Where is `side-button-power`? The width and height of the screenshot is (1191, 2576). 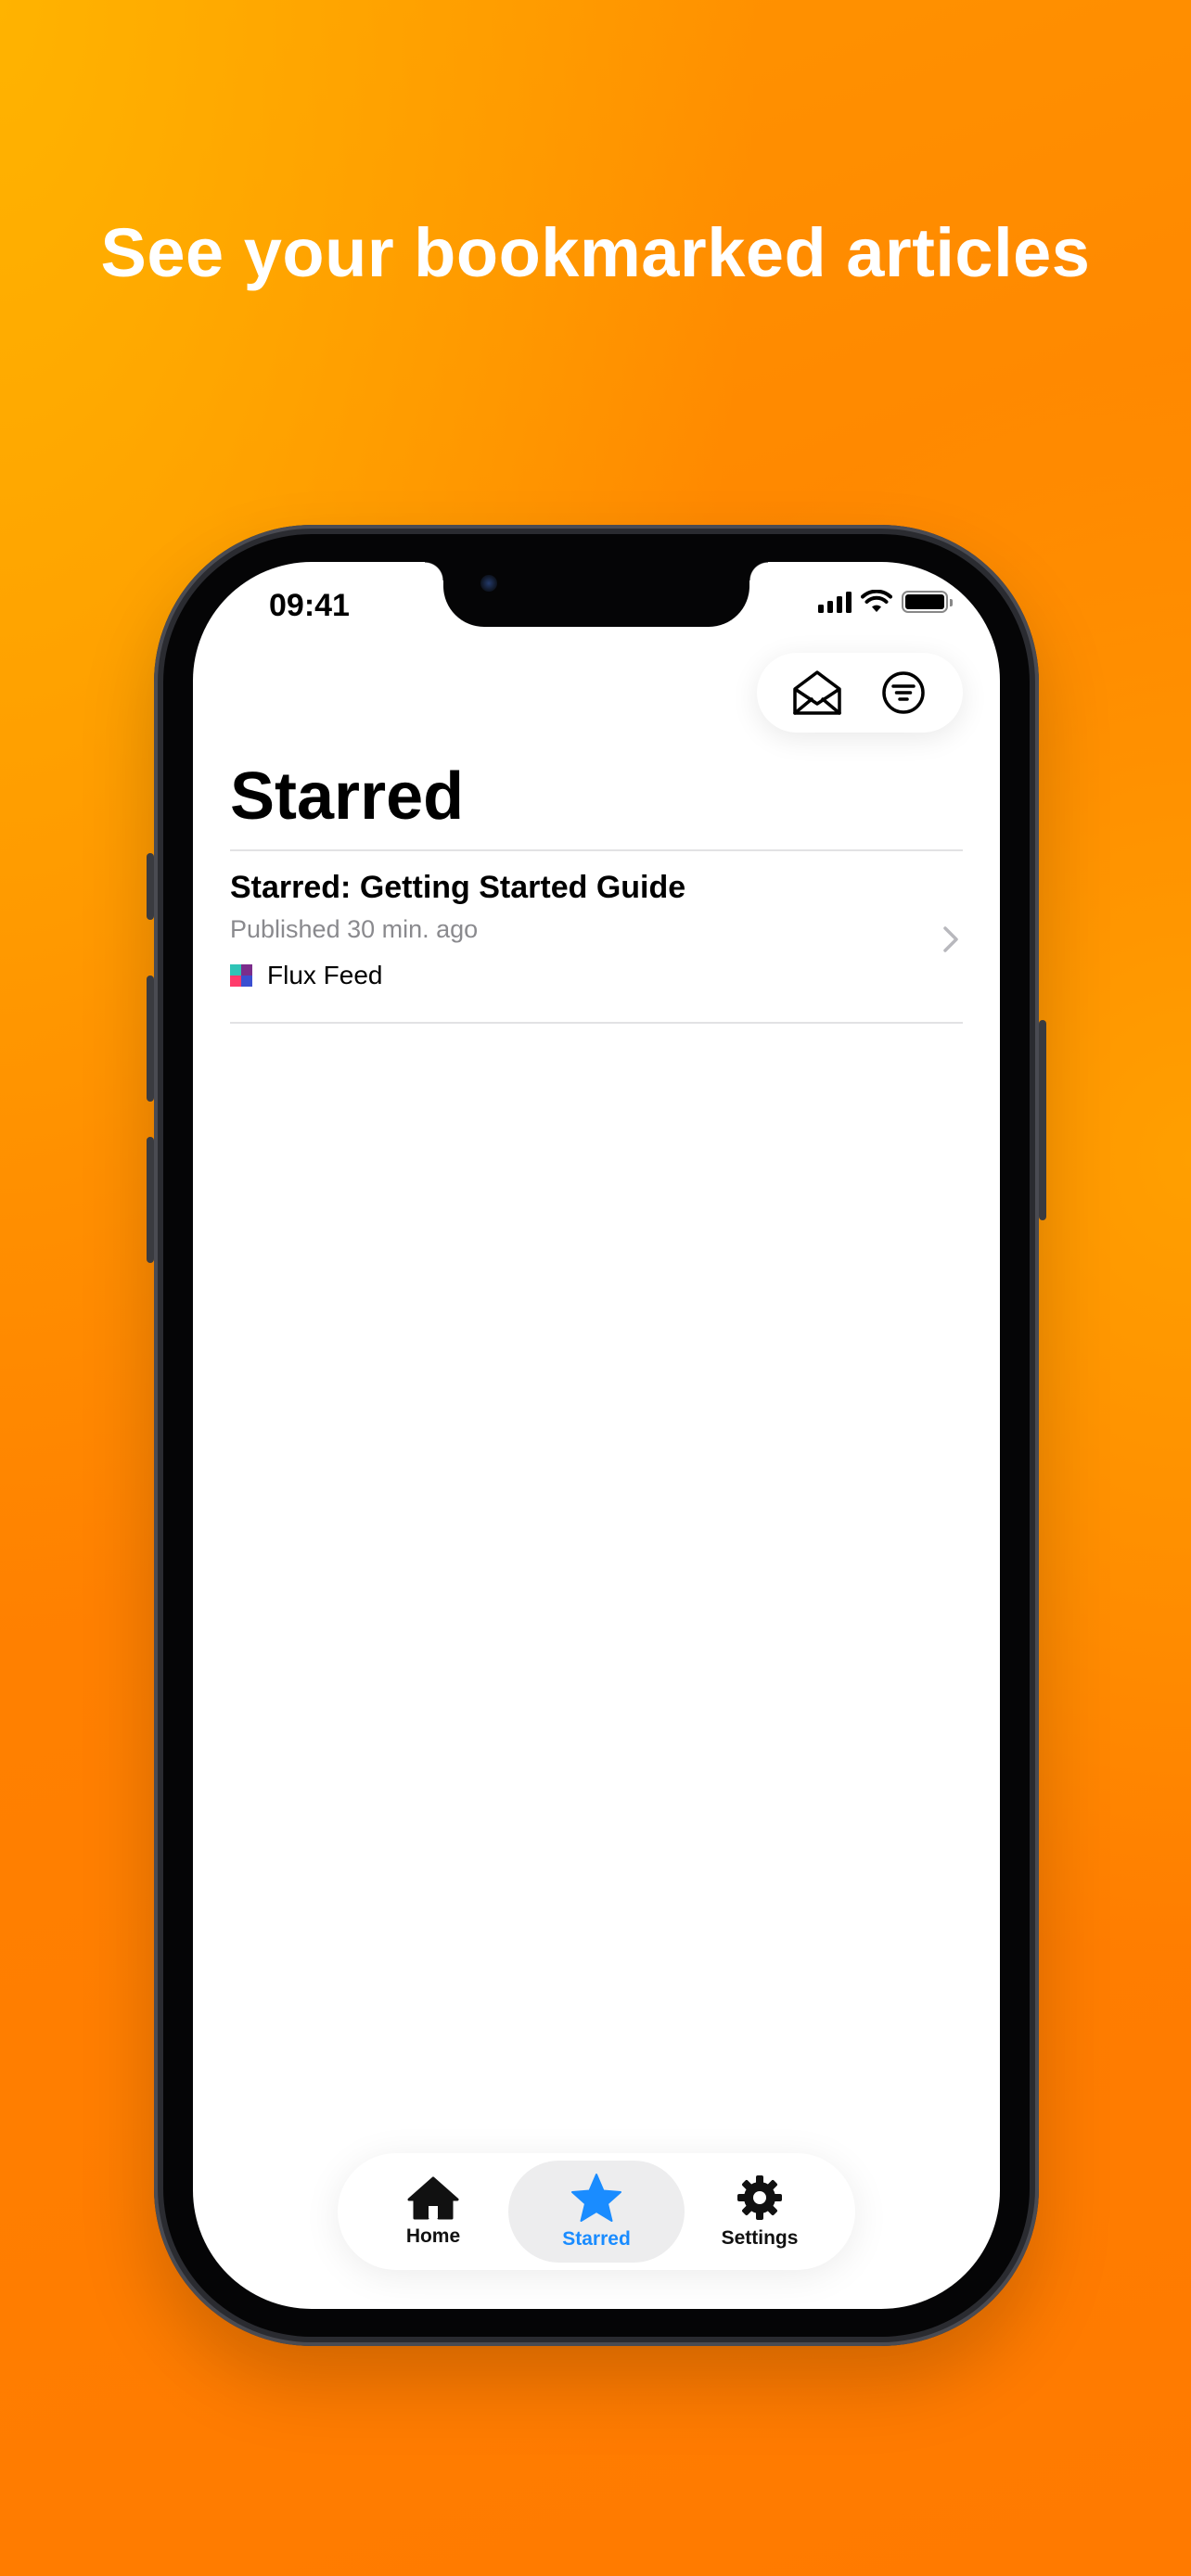
side-button-power is located at coordinates (1042, 1120).